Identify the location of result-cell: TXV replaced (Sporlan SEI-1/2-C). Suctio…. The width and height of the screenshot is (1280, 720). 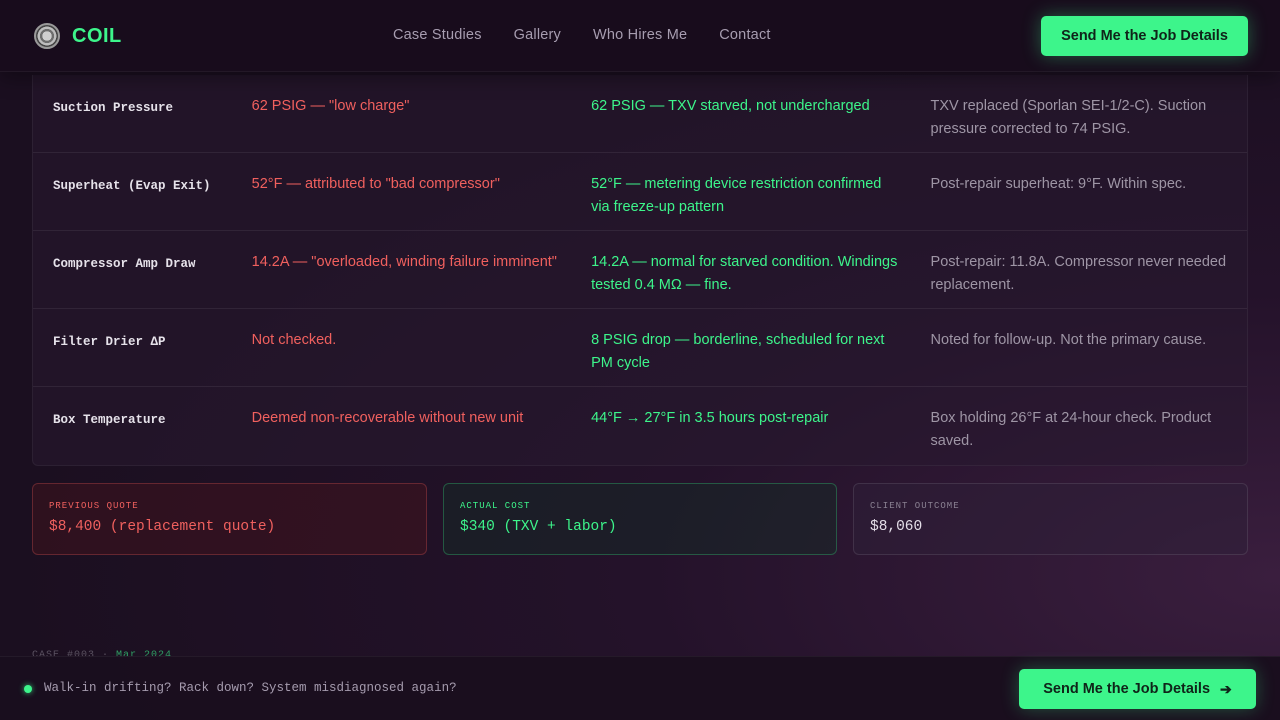
(1068, 117).